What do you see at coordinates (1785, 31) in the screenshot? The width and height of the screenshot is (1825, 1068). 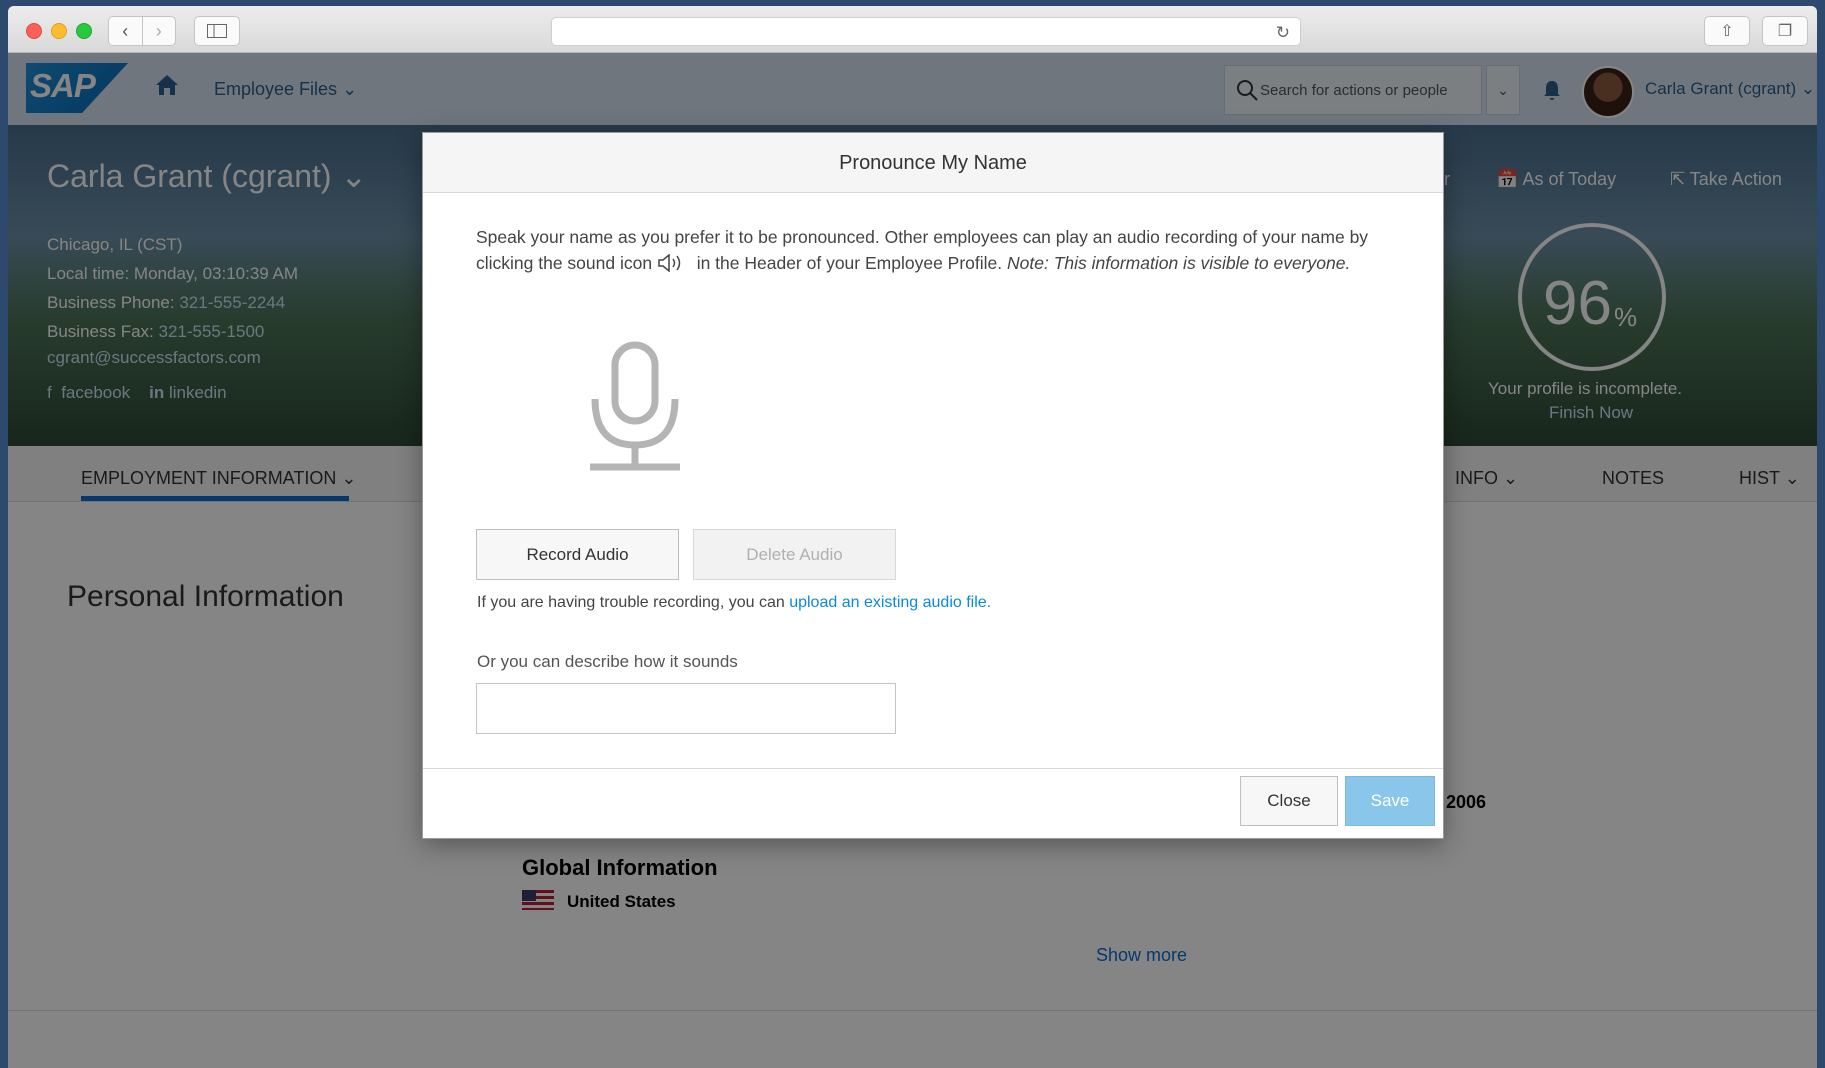 I see `tabs-overview-icon: ❐` at bounding box center [1785, 31].